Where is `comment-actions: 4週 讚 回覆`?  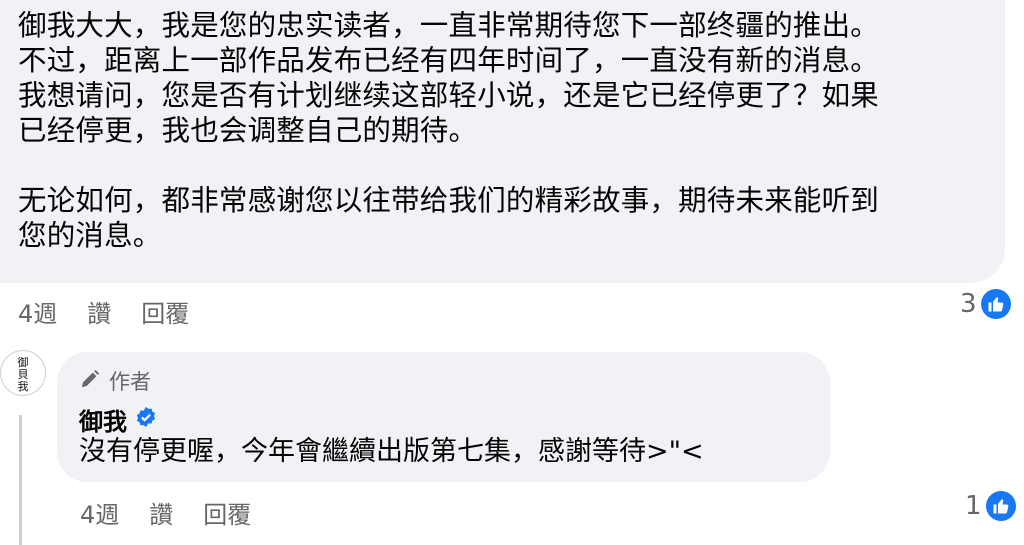
comment-actions: 4週 讚 回覆 is located at coordinates (103, 311).